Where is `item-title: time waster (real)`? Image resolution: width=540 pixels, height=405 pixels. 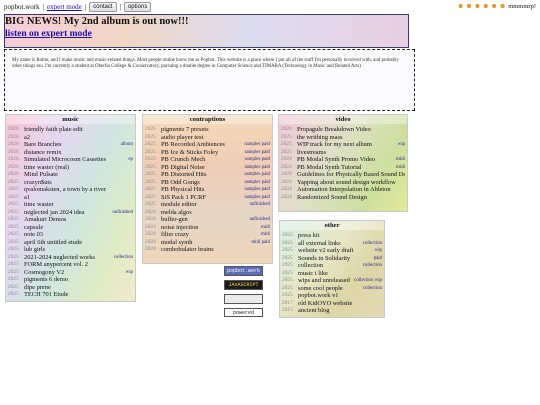
item-title: time waster (real) is located at coordinates (78, 168).